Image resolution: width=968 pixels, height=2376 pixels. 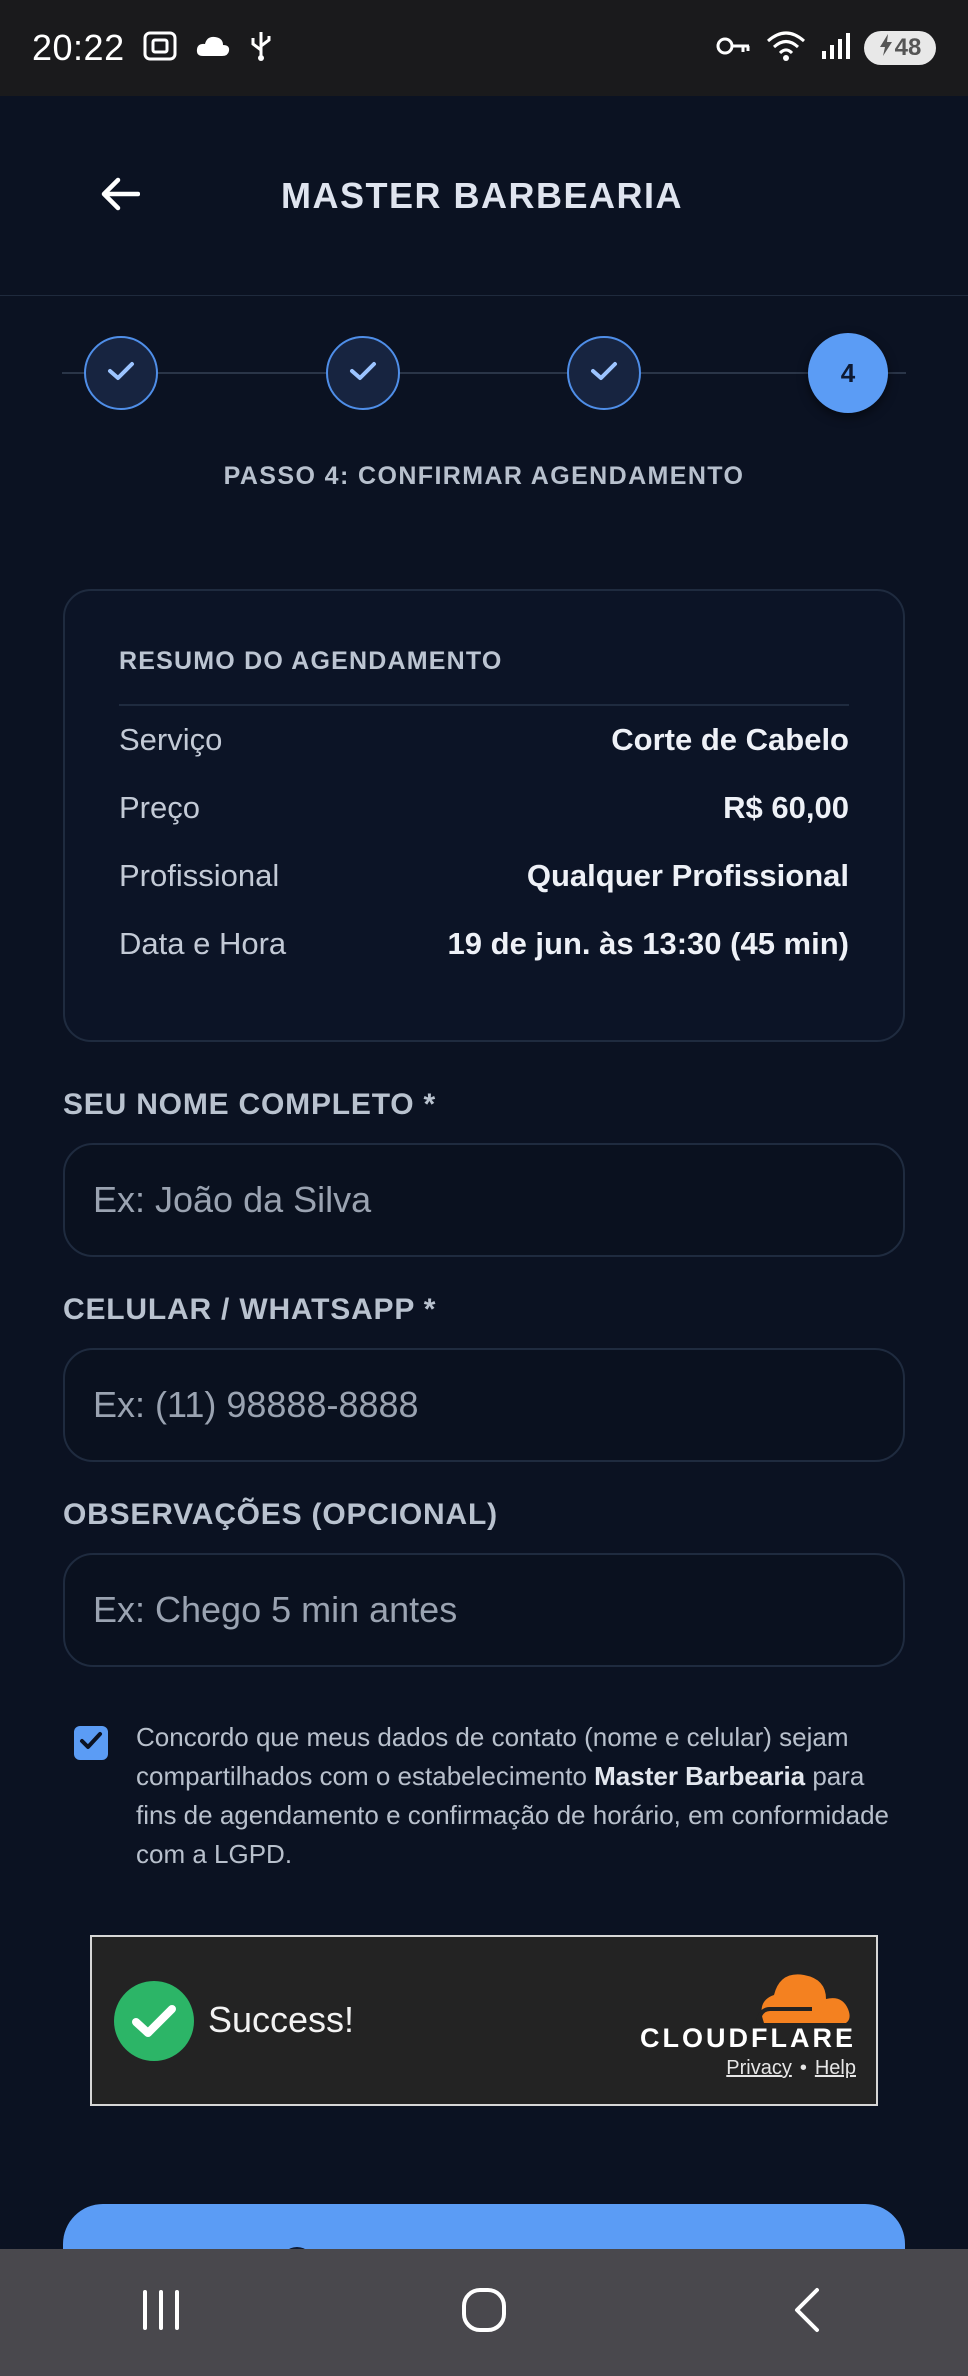 I want to click on summary-value: R$ 60,00, so click(x=786, y=807).